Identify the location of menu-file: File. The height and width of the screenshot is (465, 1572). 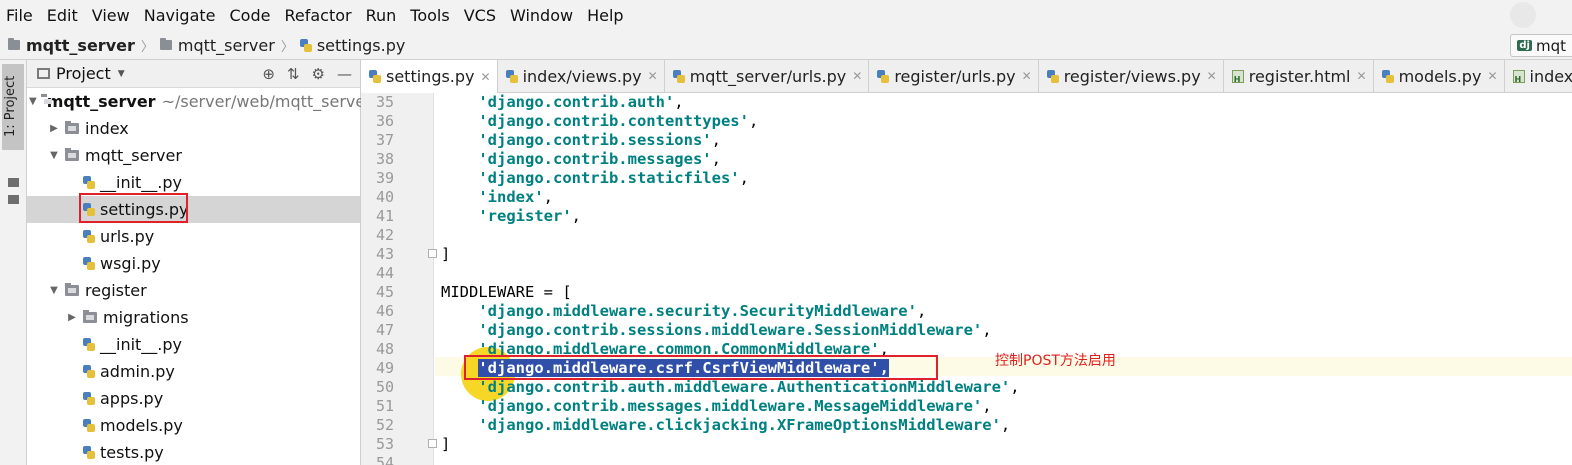
(19, 15).